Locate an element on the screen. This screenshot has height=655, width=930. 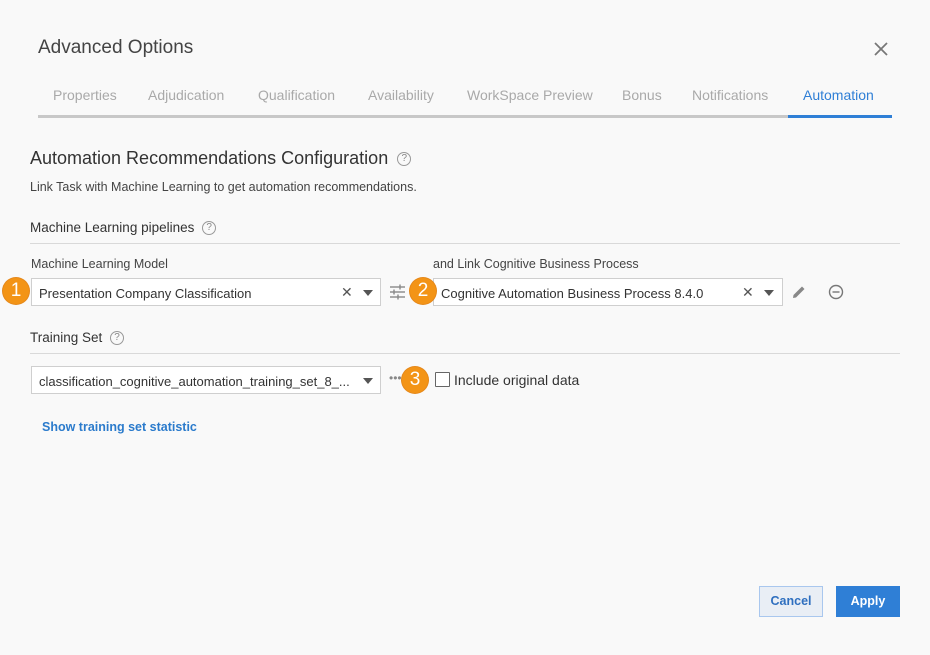
pipelines-heading-text: Machine Learning pipelines is located at coordinates (112, 227).